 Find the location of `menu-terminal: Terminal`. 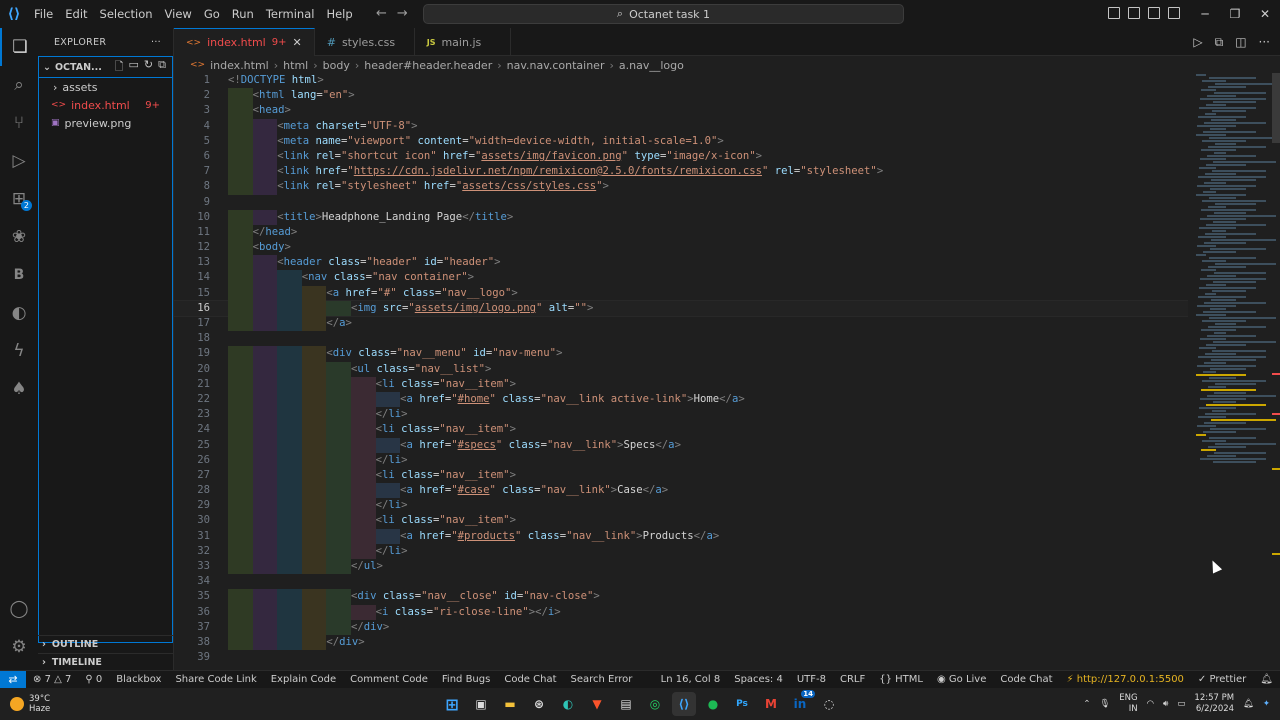

menu-terminal: Terminal is located at coordinates (290, 14).